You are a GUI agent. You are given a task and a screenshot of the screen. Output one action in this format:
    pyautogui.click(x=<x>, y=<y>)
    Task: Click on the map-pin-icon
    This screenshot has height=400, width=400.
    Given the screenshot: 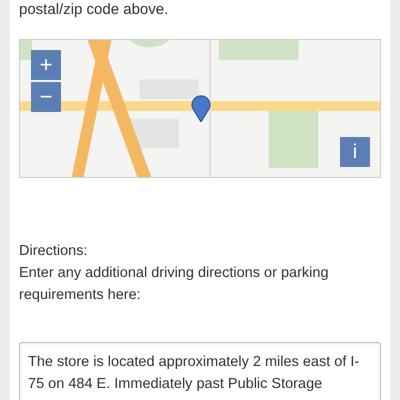 What is the action you would take?
    pyautogui.click(x=201, y=108)
    